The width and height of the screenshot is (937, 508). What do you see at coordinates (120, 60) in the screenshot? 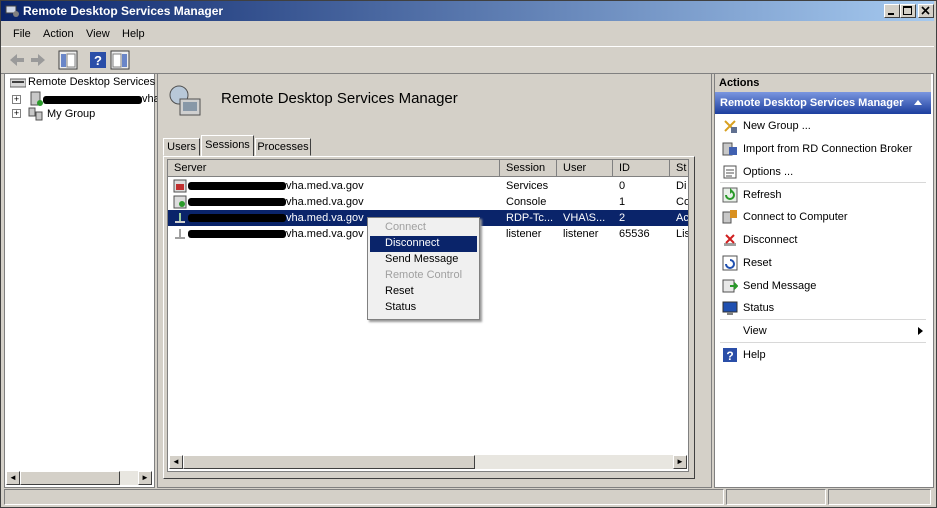
I see `show-hide-action-pane-icon` at bounding box center [120, 60].